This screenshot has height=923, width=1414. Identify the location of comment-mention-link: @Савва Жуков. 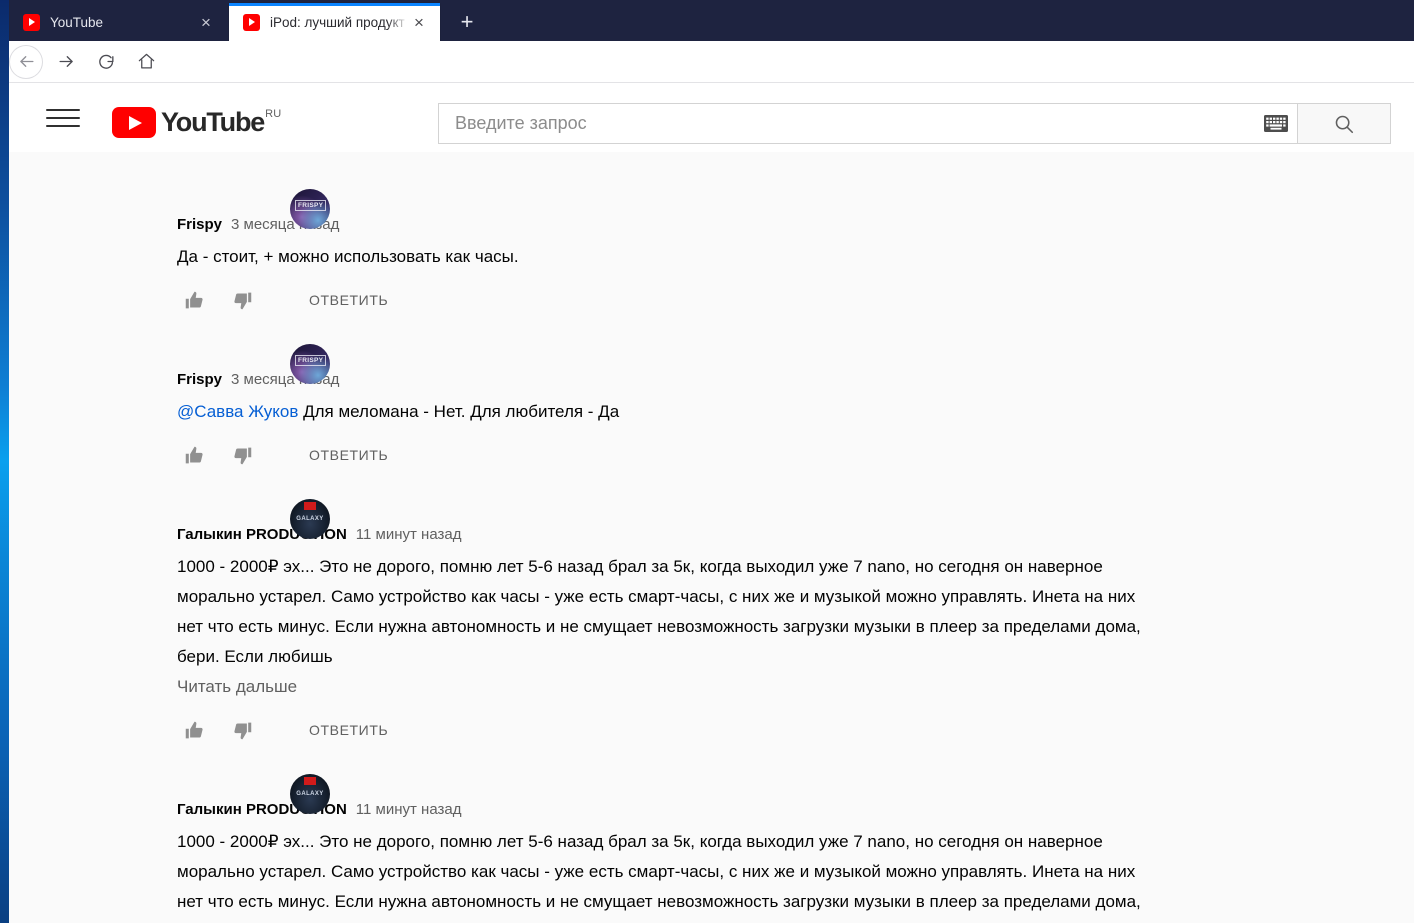
(237, 411).